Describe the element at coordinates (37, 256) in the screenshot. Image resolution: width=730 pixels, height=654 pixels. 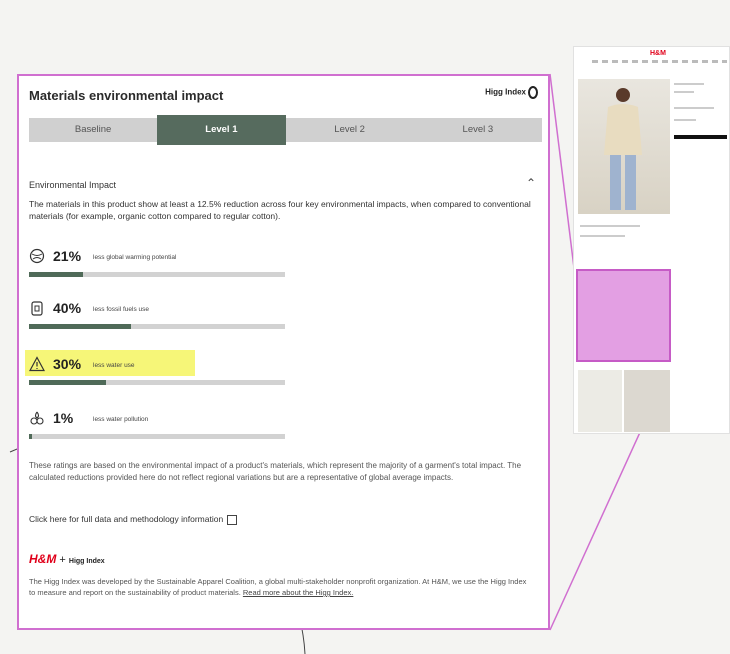
I see `globe-warming-icon` at that location.